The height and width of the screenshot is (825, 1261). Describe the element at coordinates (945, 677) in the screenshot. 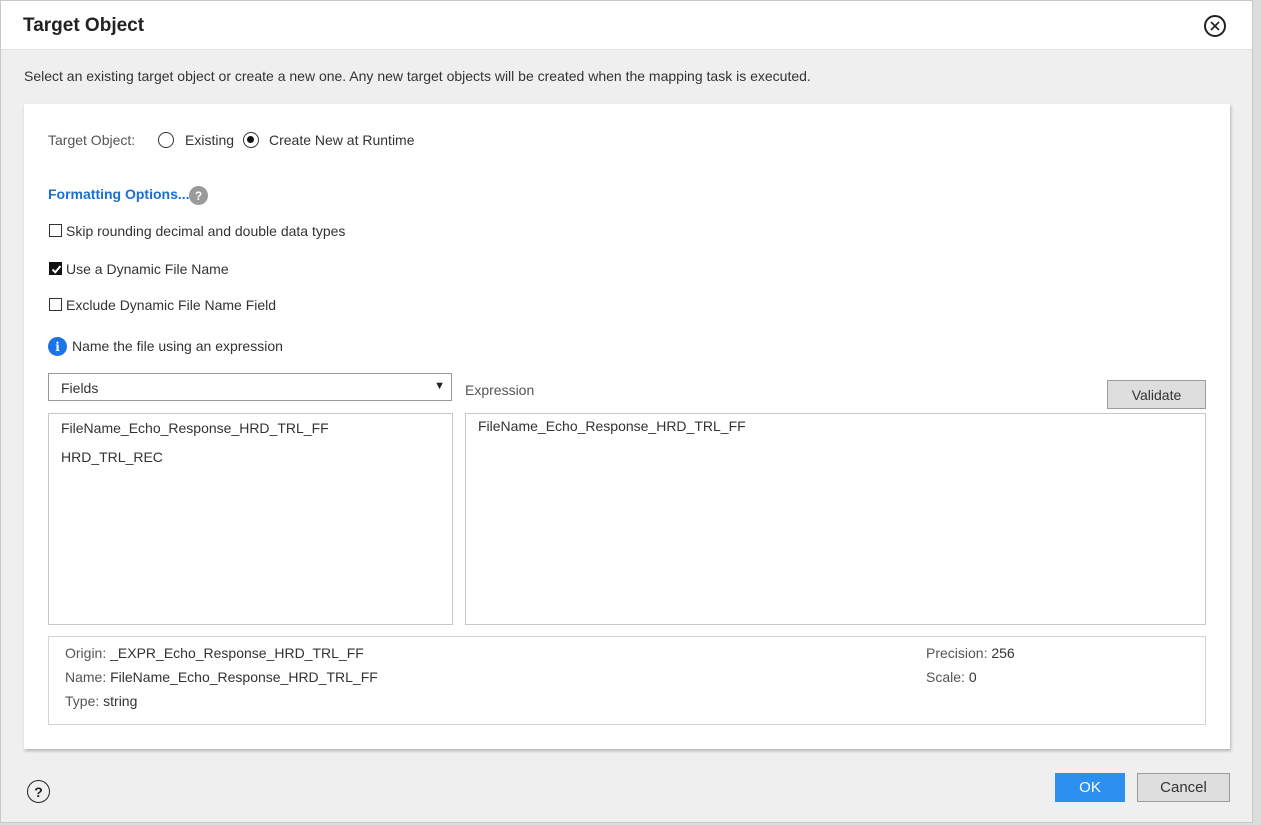

I see `scale-key: Scale:` at that location.